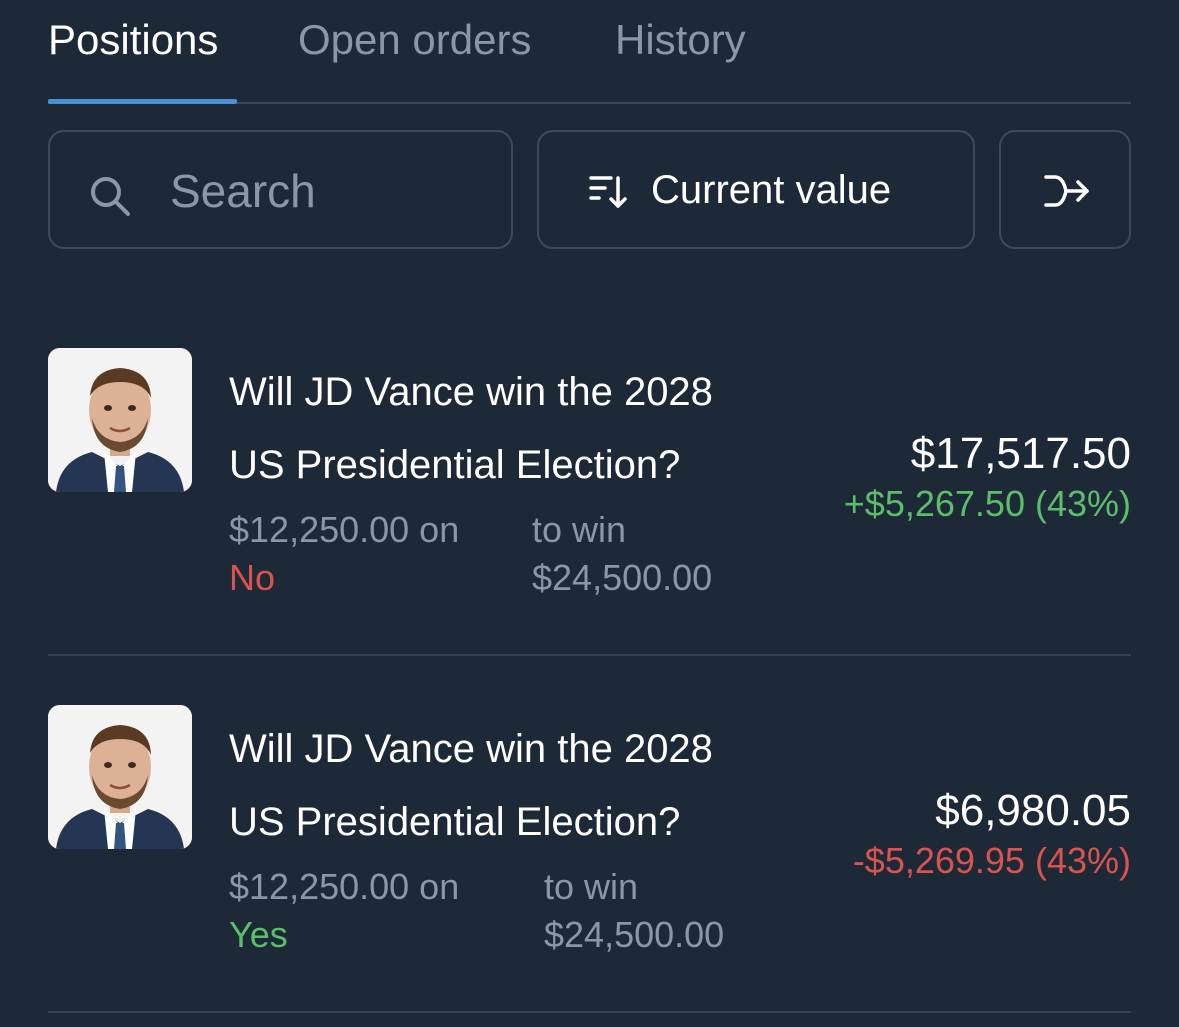 The image size is (1179, 1027). I want to click on pnl-change: +$5,267.50 (43%), so click(987, 503).